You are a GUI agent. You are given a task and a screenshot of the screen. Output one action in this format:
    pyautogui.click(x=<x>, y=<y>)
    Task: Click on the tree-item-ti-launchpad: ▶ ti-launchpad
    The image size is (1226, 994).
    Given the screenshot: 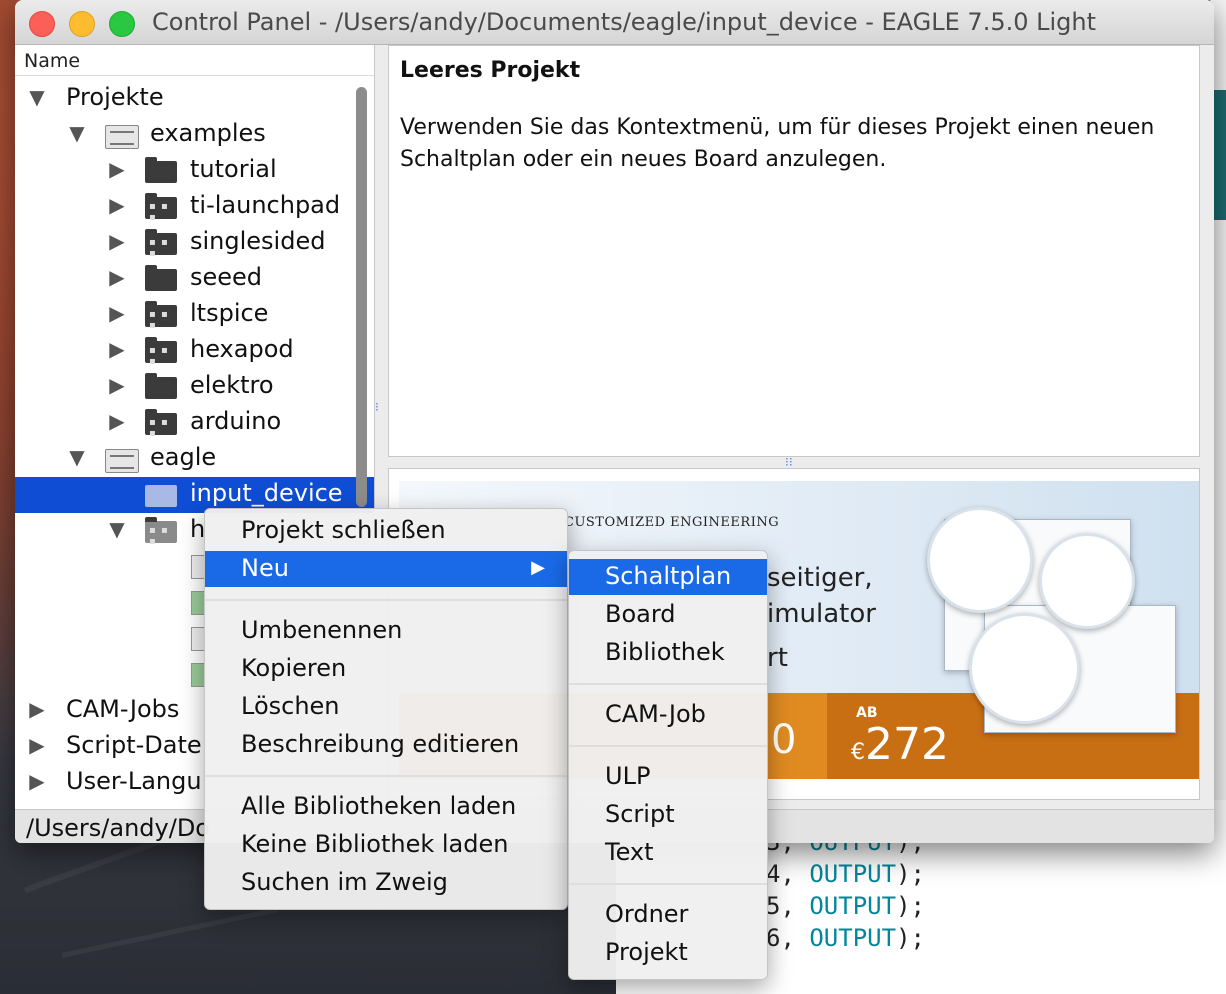 What is the action you would take?
    pyautogui.click(x=194, y=207)
    